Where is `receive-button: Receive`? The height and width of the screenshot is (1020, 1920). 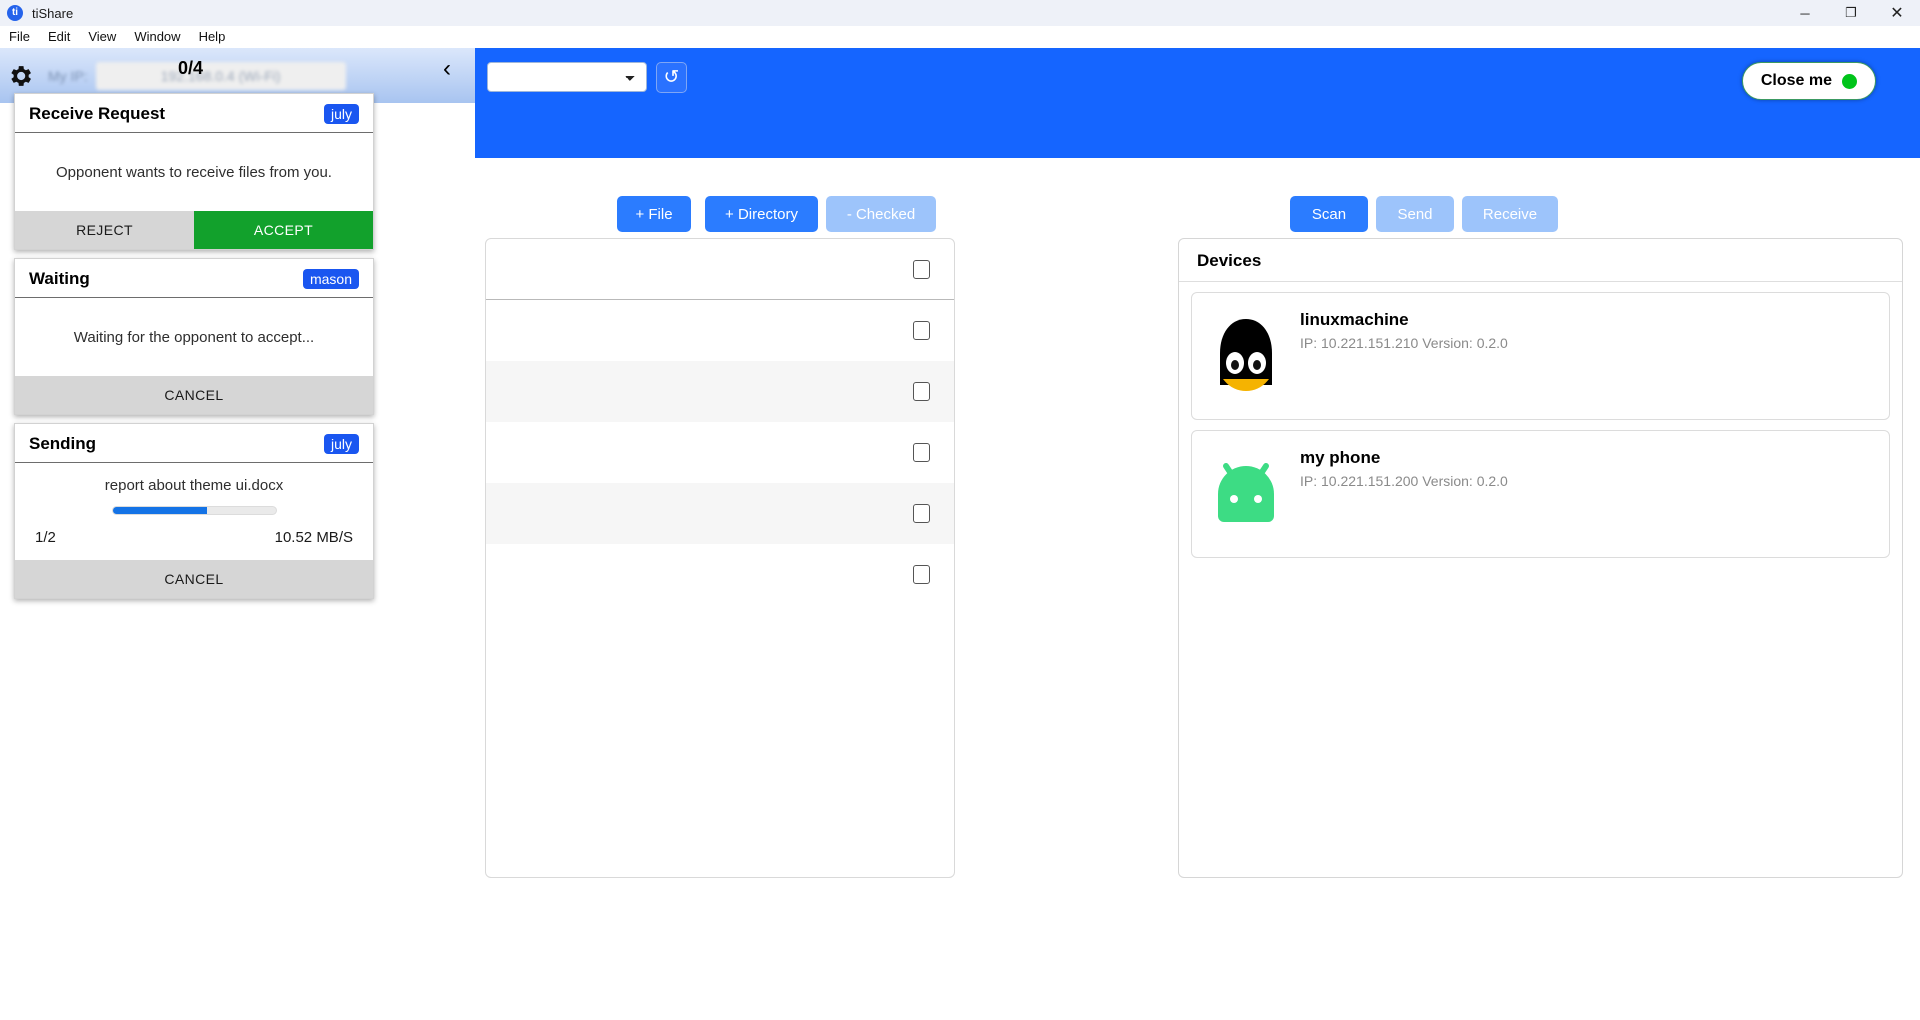
receive-button: Receive is located at coordinates (1510, 214).